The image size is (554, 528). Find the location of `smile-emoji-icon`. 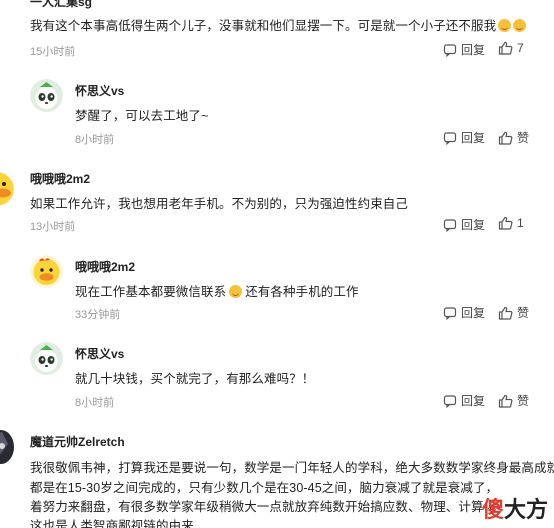

smile-emoji-icon is located at coordinates (236, 291).